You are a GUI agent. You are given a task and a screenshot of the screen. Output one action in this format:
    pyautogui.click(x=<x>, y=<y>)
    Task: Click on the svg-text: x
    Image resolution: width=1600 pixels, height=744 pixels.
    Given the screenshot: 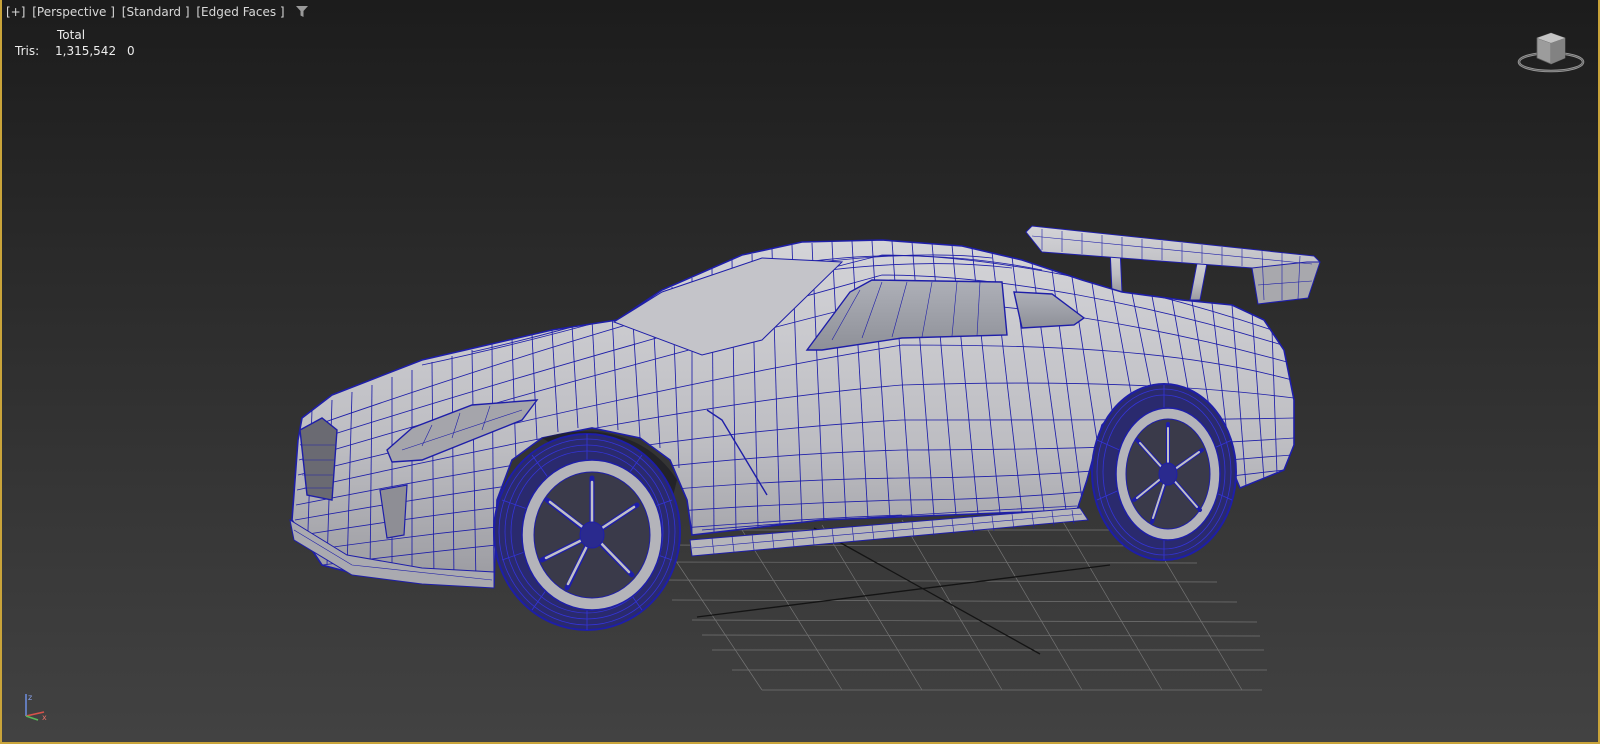 What is the action you would take?
    pyautogui.click(x=44, y=717)
    